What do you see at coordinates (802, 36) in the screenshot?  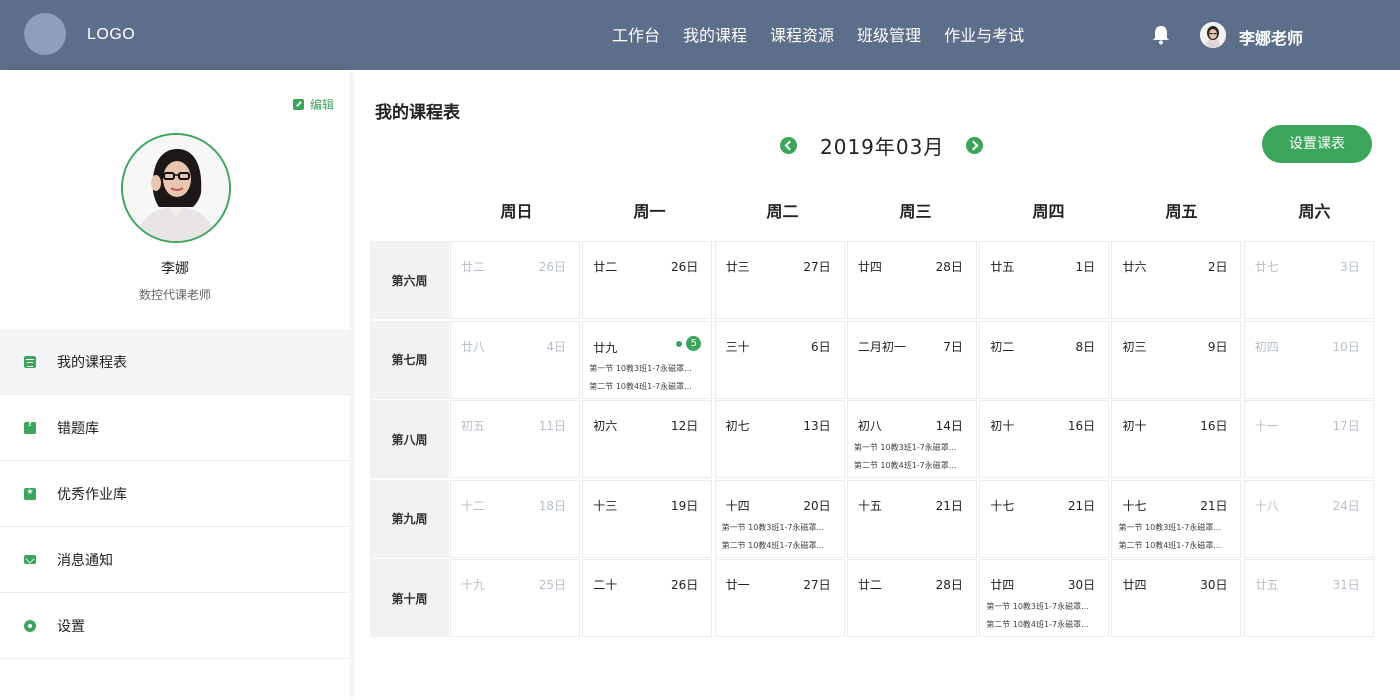 I see `nav-item-course-resources: 课程资源` at bounding box center [802, 36].